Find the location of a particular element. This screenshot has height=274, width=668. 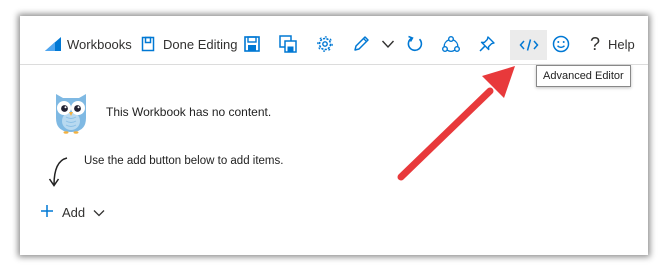

pencil-icon is located at coordinates (361, 44).